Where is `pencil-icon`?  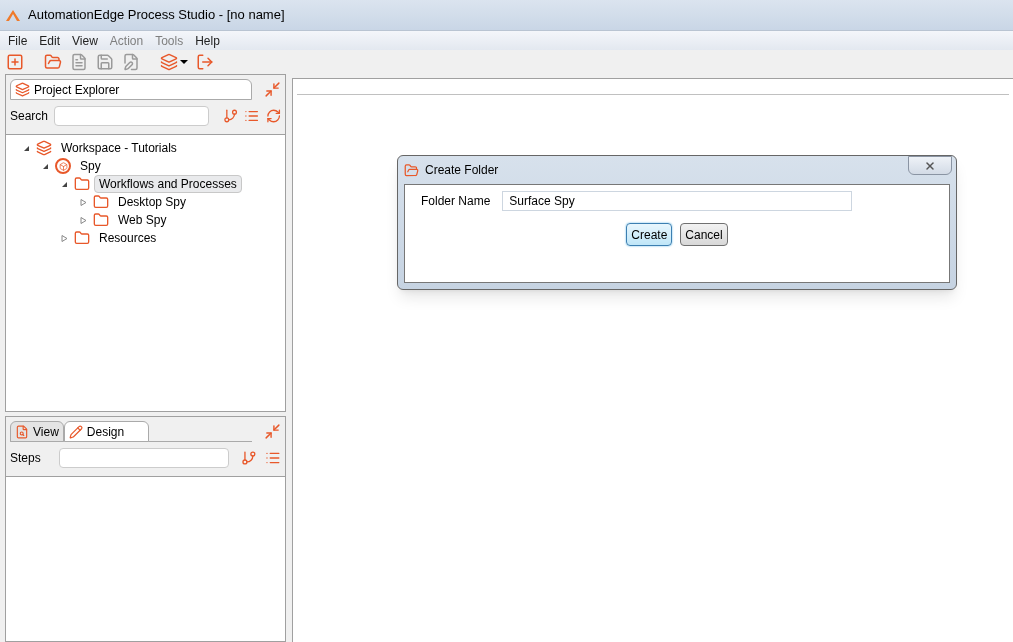 pencil-icon is located at coordinates (75, 431).